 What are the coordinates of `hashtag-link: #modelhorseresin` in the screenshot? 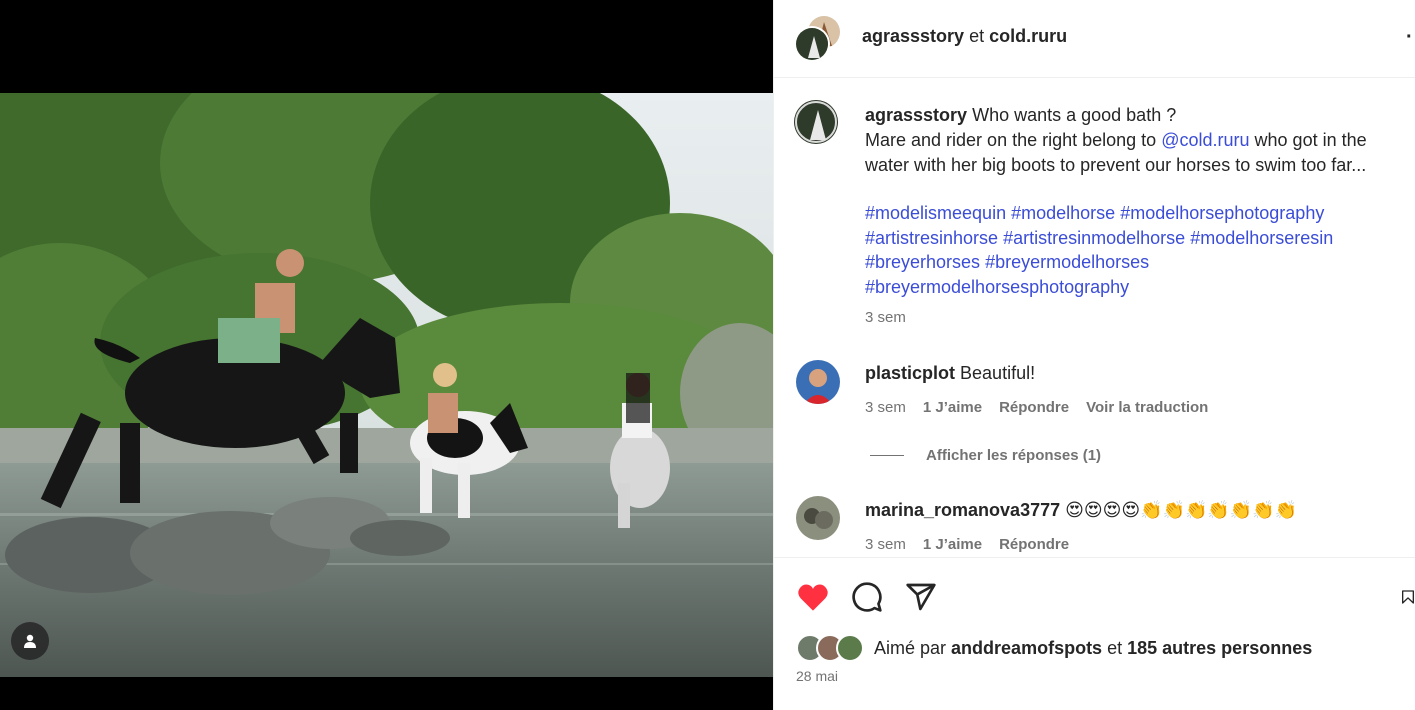 It's located at (1261, 238).